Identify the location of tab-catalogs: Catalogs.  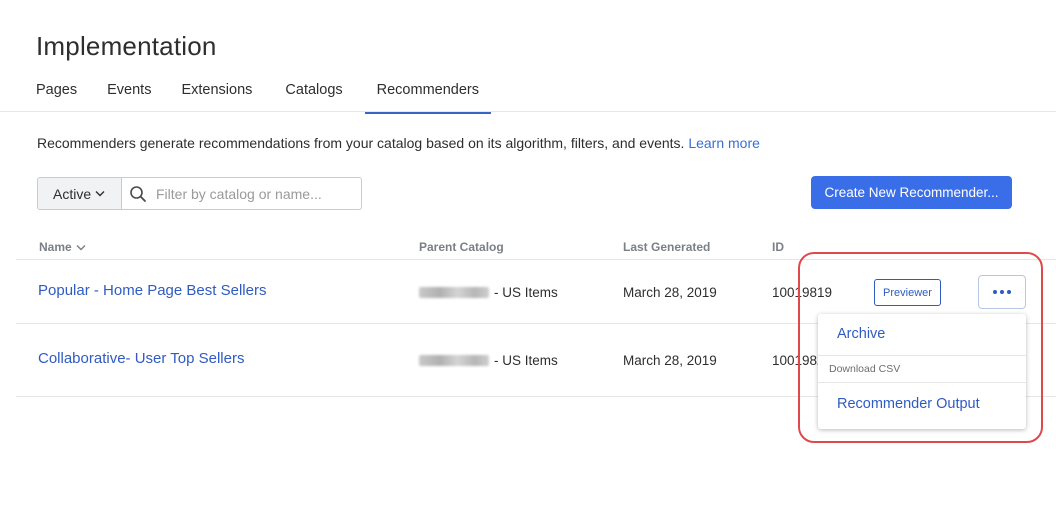
(313, 97).